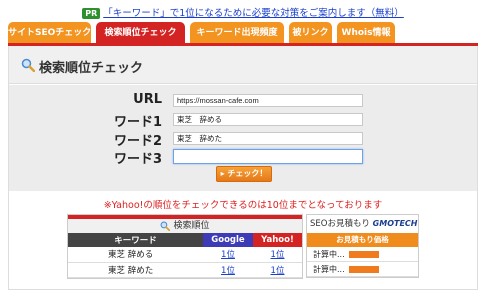  What do you see at coordinates (243, 205) in the screenshot?
I see `yahoo-notice: ※Yahoo!の順位をチェックできるのは10位までとなっております` at bounding box center [243, 205].